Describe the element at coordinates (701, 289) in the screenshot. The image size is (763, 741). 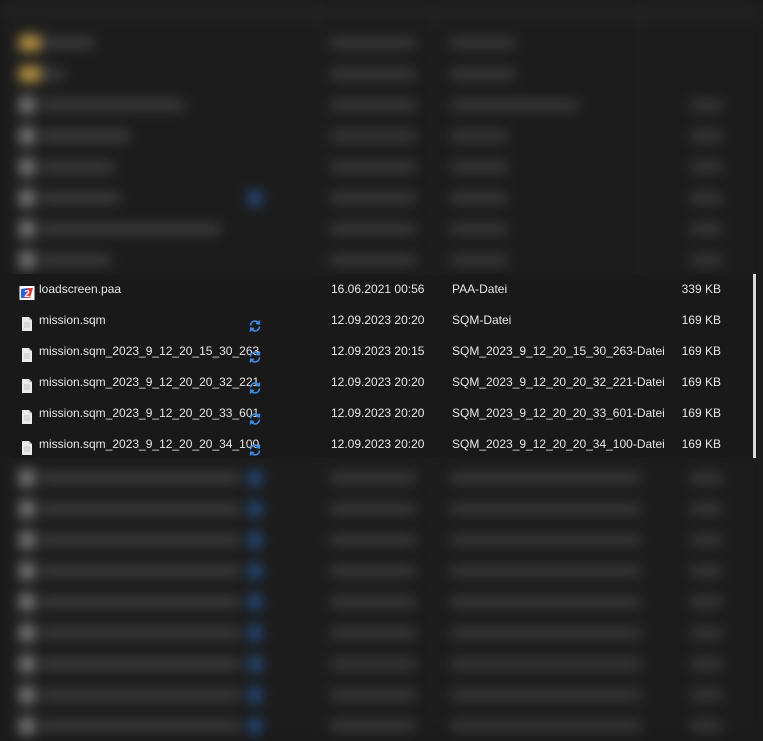
I see `file-size: 339 KB` at that location.